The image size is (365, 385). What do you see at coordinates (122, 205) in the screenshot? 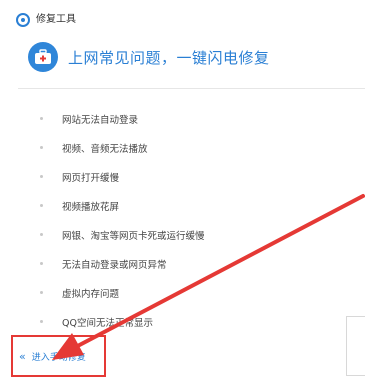
I see `issue-item: 视频播放花屏` at bounding box center [122, 205].